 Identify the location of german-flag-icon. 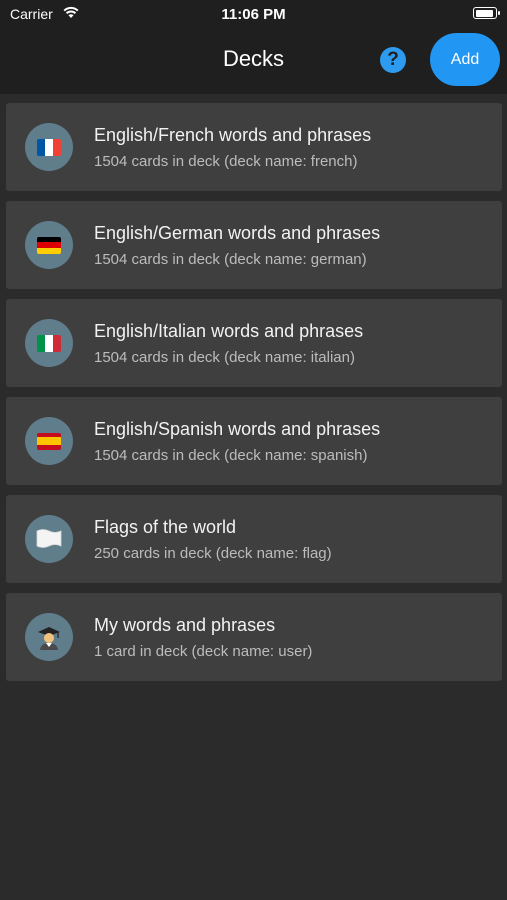
(49, 245).